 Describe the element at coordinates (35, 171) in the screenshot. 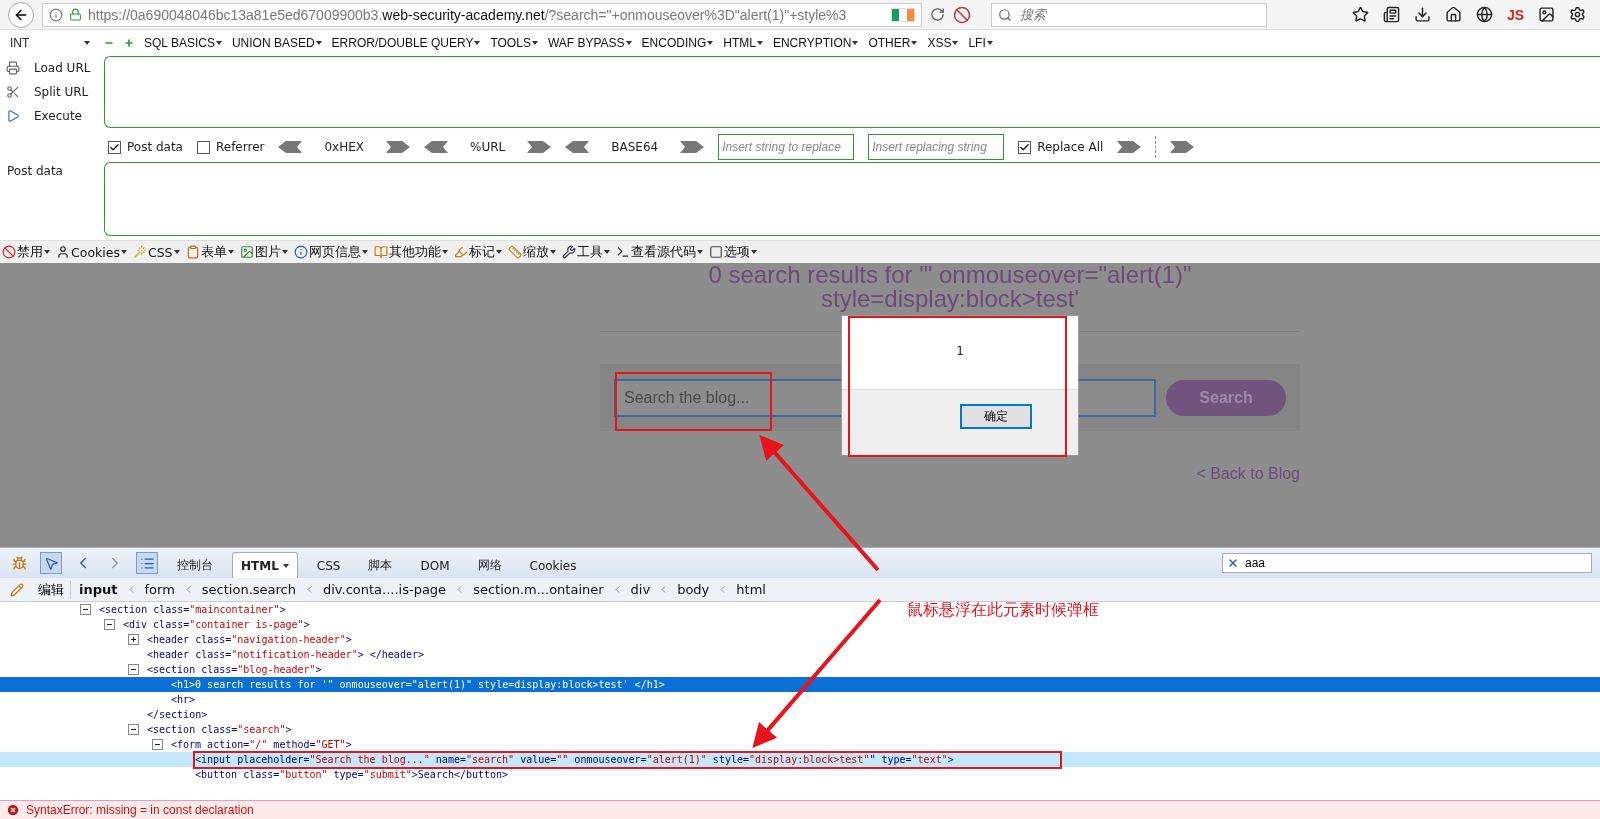

I see `post-data-label: Post data` at that location.